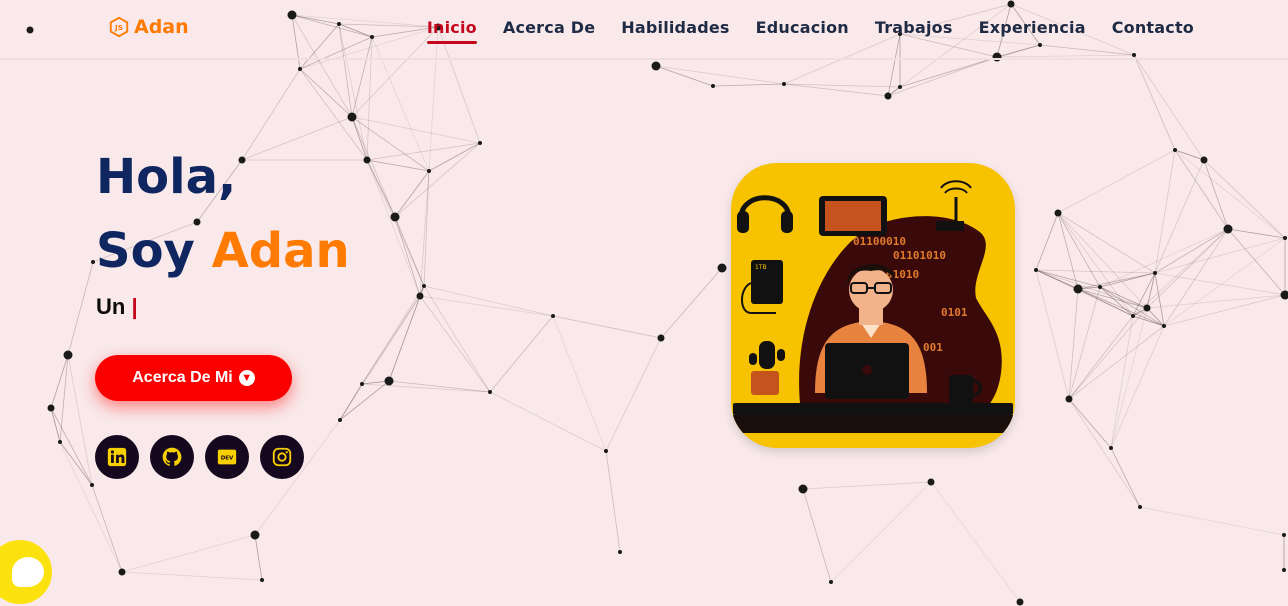  What do you see at coordinates (873, 305) in the screenshot?
I see `developer-illustration: 01100010 01101010 01010 0101 001 1TB` at bounding box center [873, 305].